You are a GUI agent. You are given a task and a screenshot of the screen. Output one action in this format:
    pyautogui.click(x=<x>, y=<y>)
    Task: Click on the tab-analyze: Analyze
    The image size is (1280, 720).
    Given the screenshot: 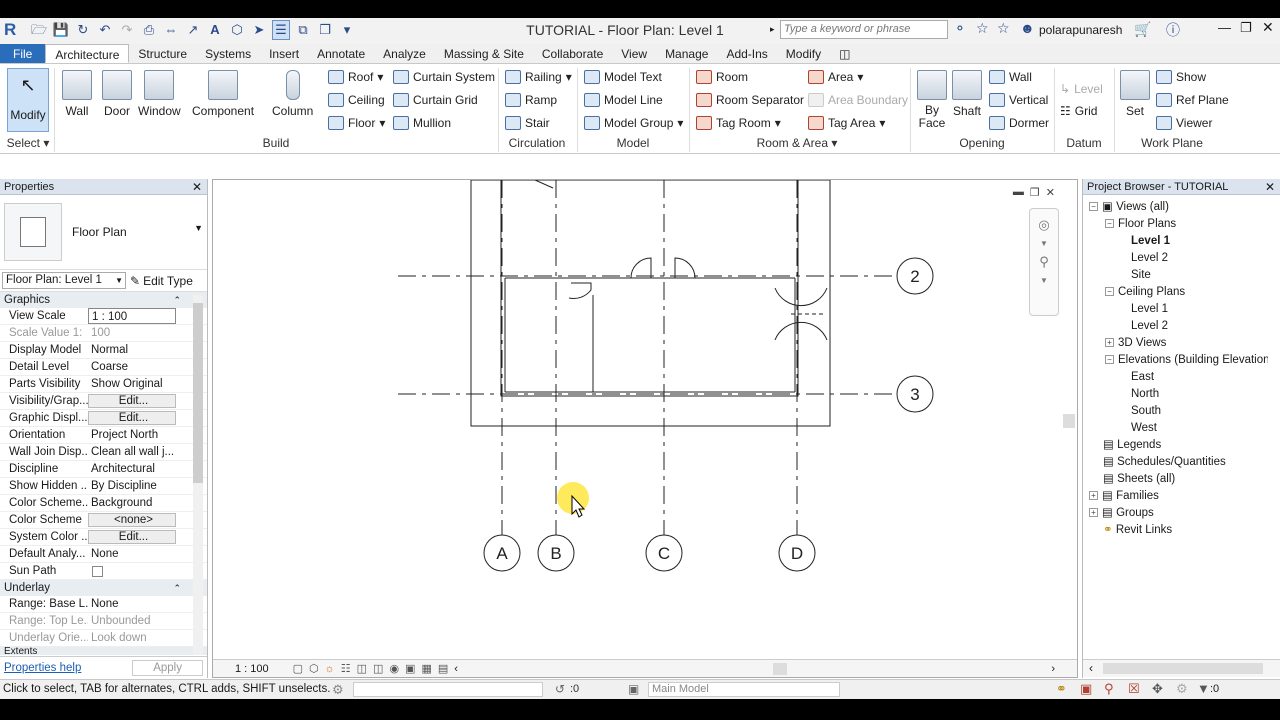 What is the action you would take?
    pyautogui.click(x=404, y=53)
    